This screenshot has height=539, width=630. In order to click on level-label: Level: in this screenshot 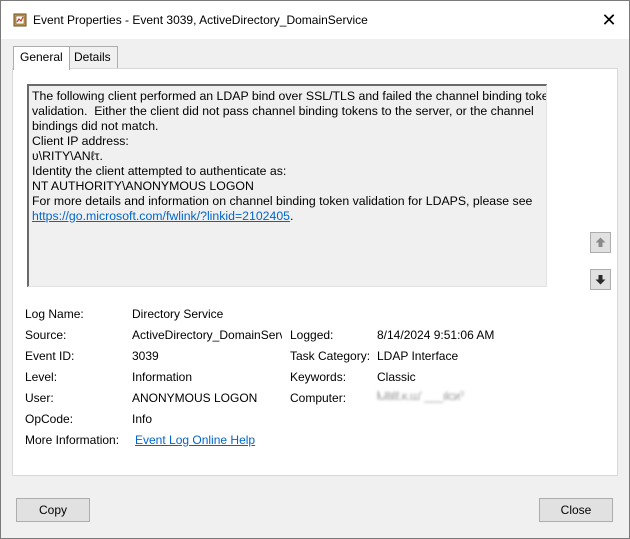, I will do `click(41, 377)`.